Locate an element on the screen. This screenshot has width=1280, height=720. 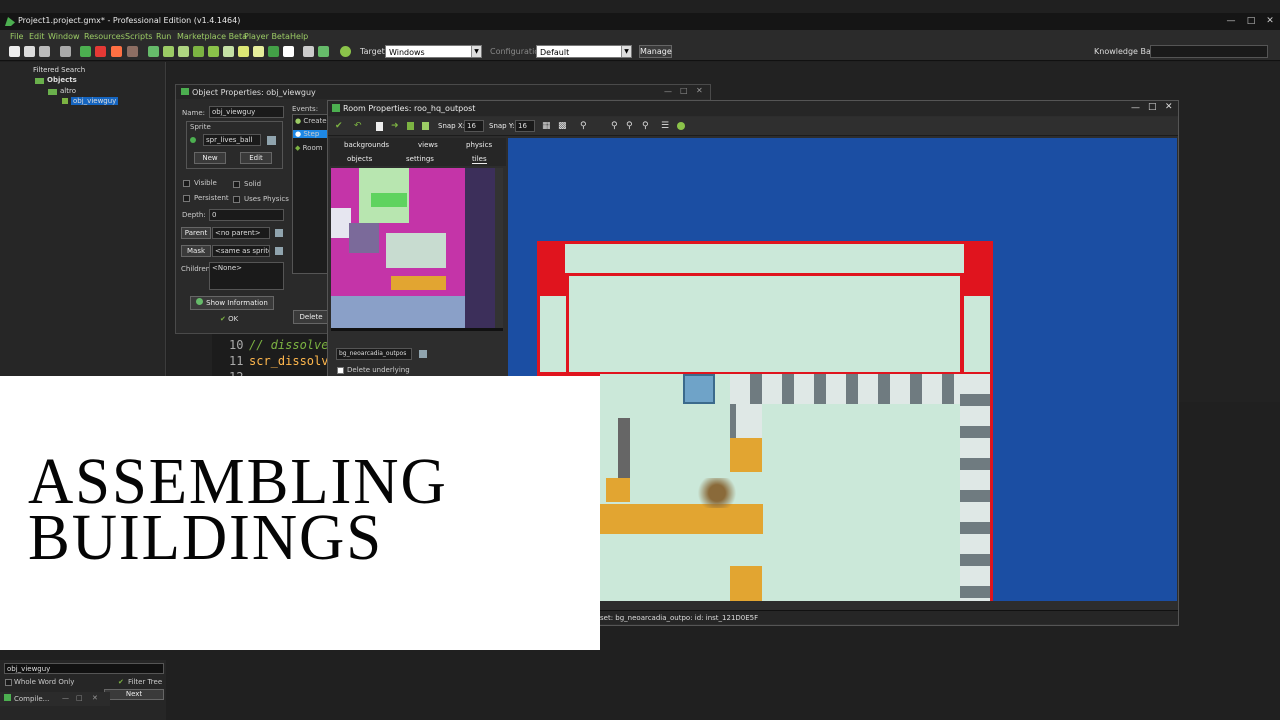
tileset-scrollbar is located at coordinates (499, 248).